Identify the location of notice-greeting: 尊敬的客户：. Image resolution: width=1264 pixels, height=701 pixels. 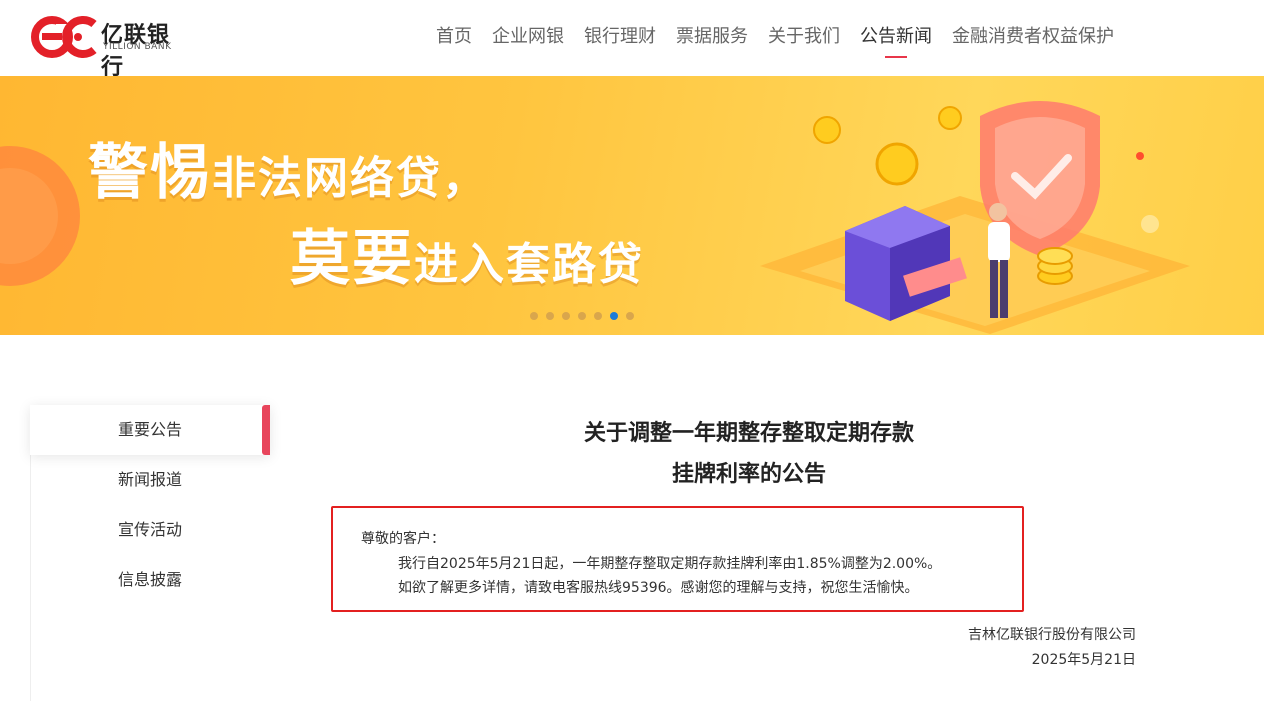
(403, 539).